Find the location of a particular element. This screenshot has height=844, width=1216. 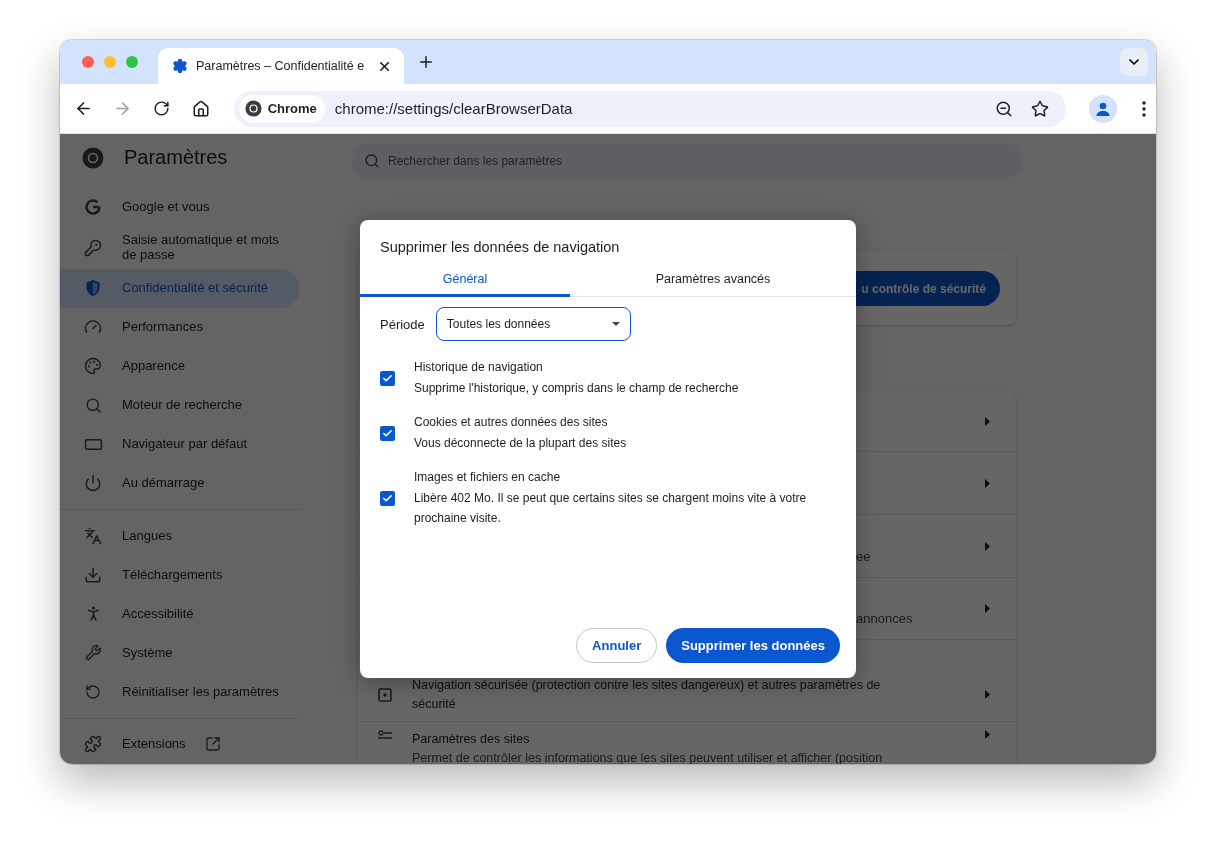

translate-icon is located at coordinates (93, 535).